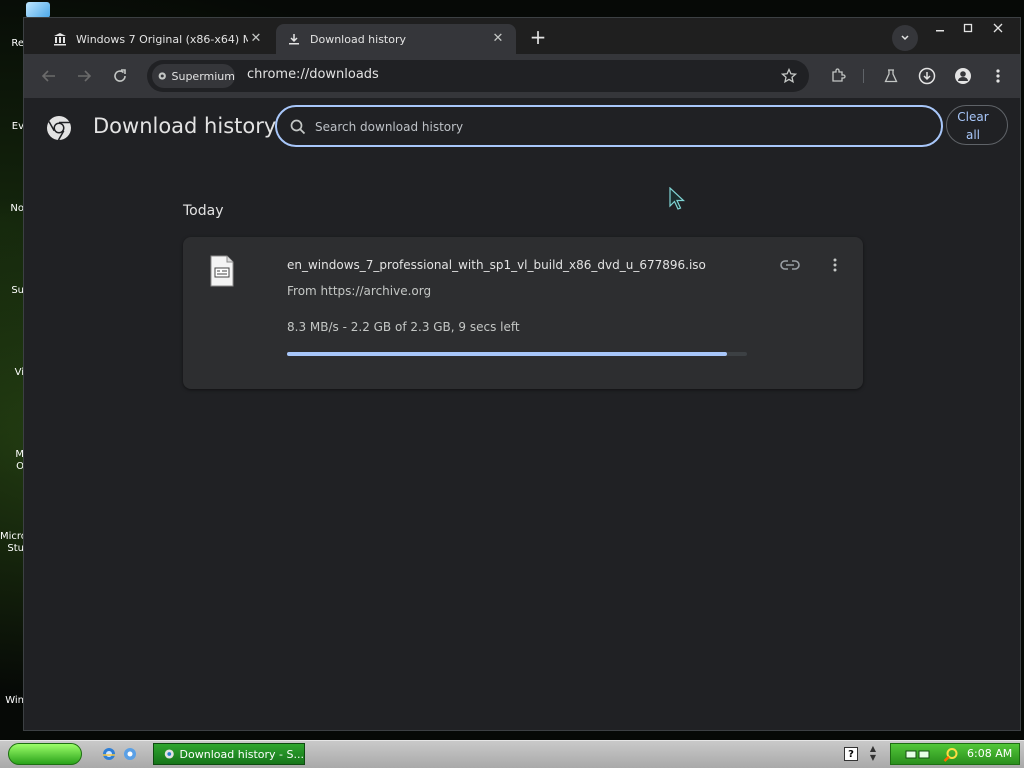 This screenshot has height=768, width=1024. Describe the element at coordinates (12, 43) in the screenshot. I see `desktop-icon-label: Re` at that location.